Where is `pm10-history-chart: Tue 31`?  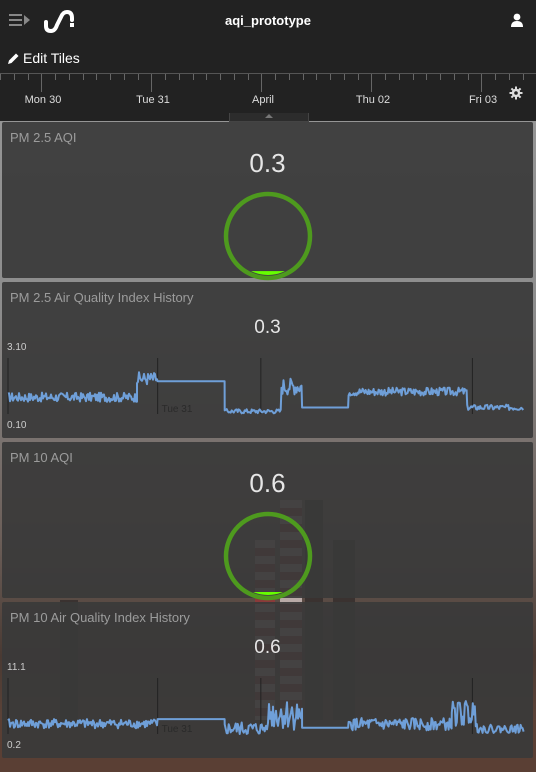 pm10-history-chart: Tue 31 is located at coordinates (268, 706).